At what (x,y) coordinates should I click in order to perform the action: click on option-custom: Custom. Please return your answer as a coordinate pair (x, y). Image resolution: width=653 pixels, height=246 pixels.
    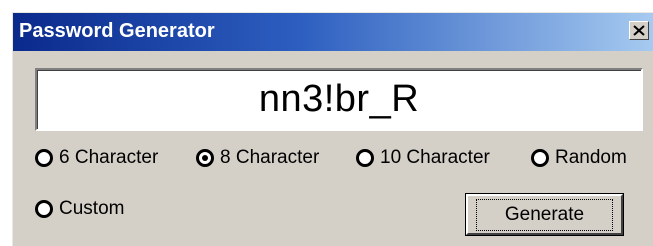
    Looking at the image, I should click on (79, 209).